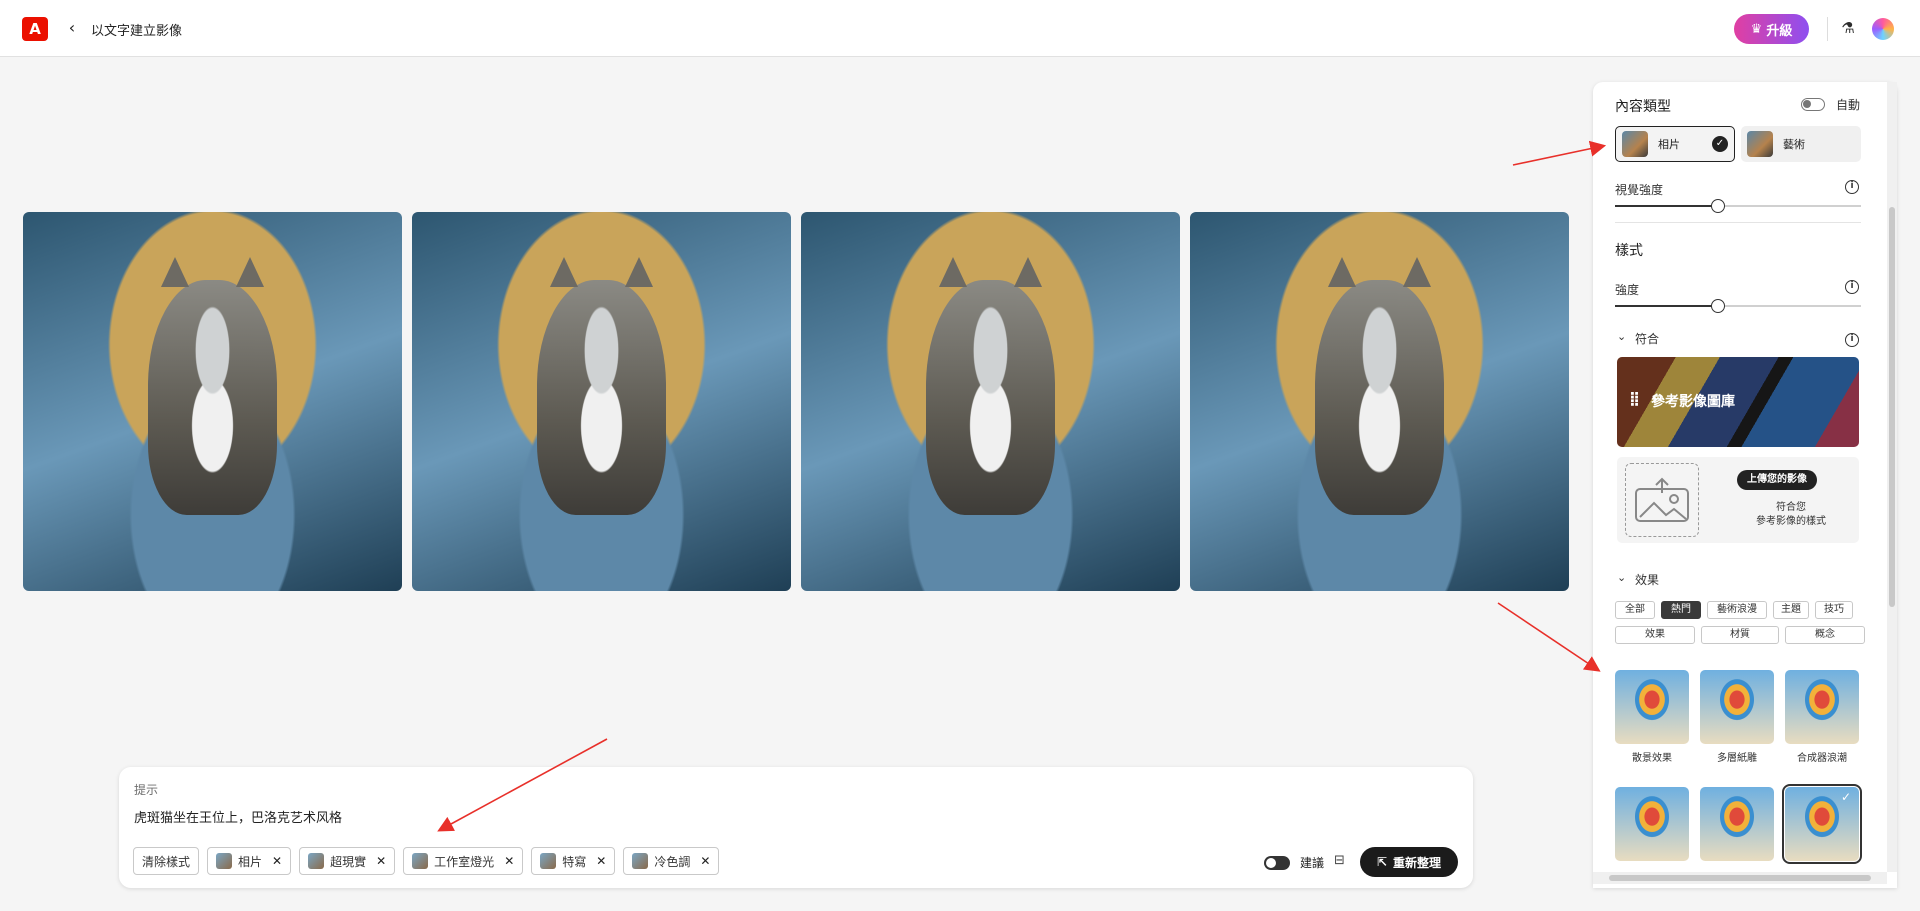 The width and height of the screenshot is (1920, 911). Describe the element at coordinates (960, 28) in the screenshot. I see `top-bar: A ‹ 以文字建立影像 ♛ 升級 ⚗` at that location.